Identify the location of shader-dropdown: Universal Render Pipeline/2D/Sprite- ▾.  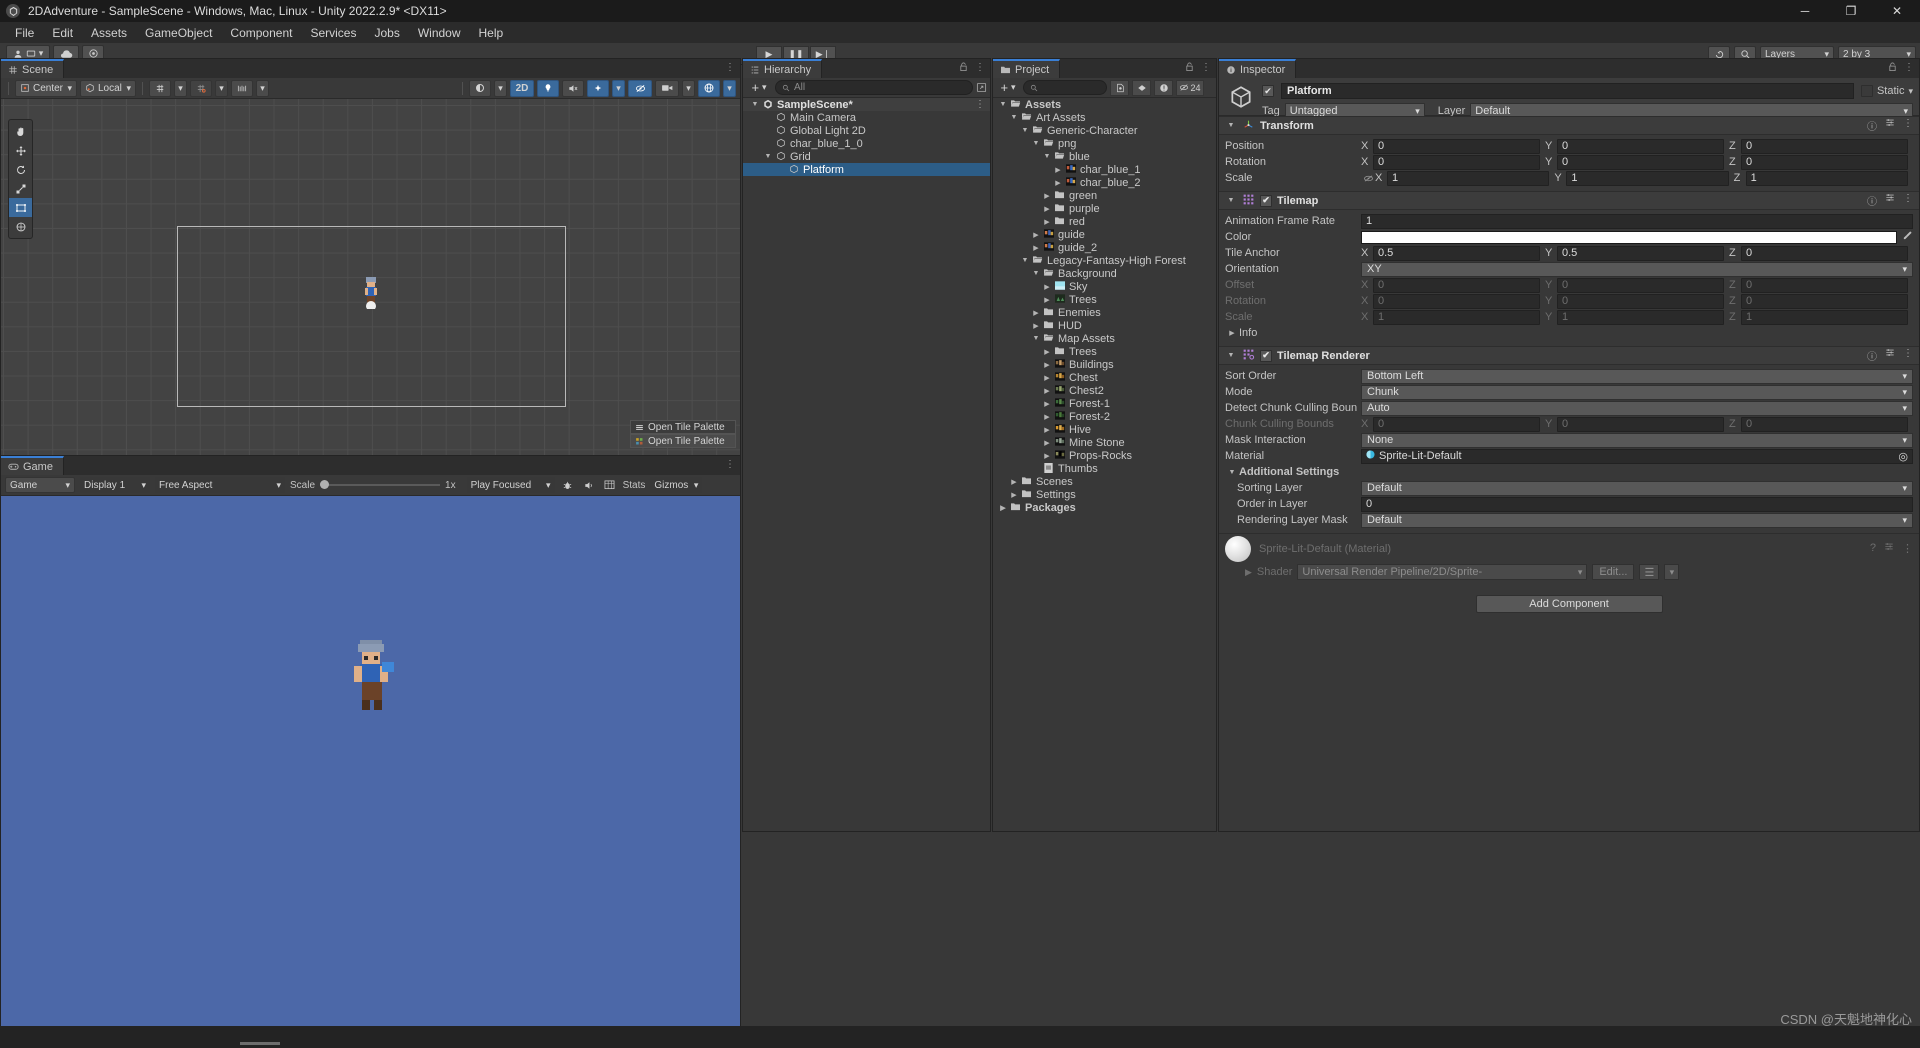
(1442, 572).